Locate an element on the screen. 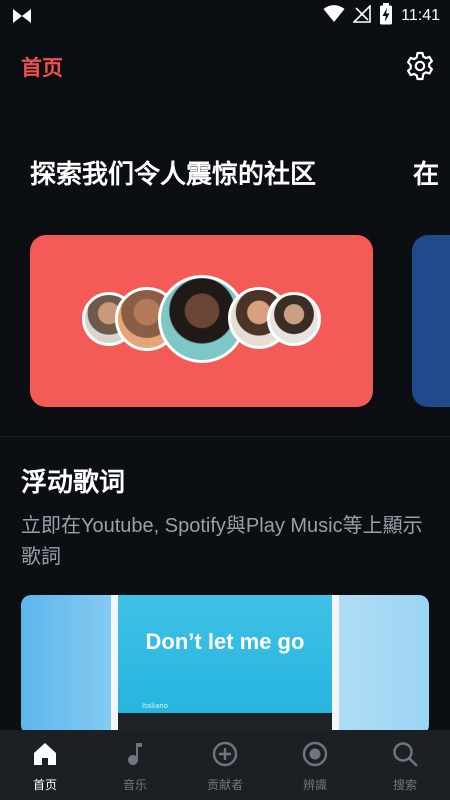 Image resolution: width=450 pixels, height=800 pixels. nav-item-contributors: 贡献者 is located at coordinates (225, 765).